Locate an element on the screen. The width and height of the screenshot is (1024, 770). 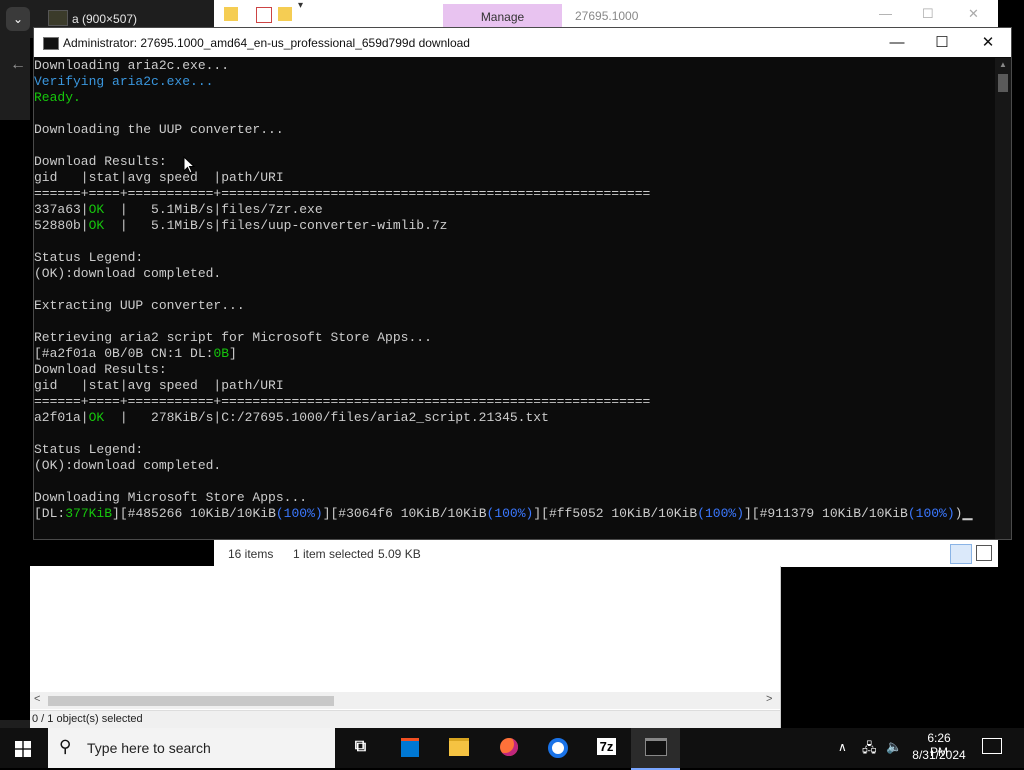
task-view-button: ⧉ is located at coordinates (360, 748).